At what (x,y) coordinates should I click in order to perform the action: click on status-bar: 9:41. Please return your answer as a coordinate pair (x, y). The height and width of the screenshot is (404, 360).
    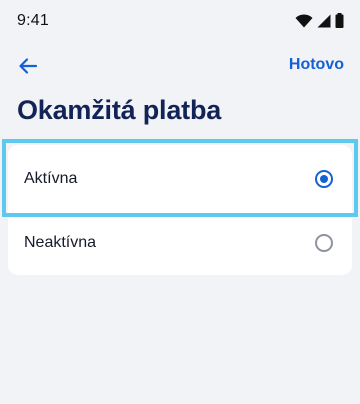
    Looking at the image, I should click on (180, 20).